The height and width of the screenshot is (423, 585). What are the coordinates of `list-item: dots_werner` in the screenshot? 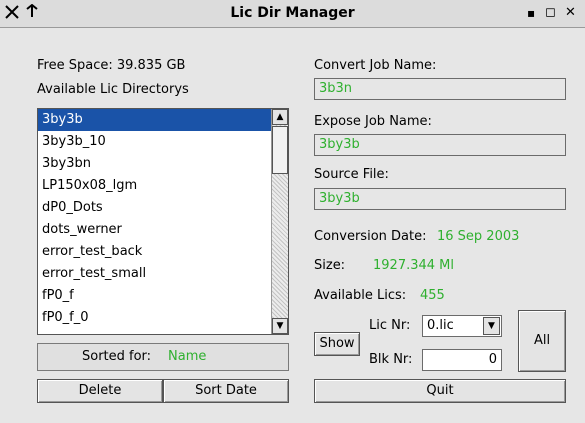 It's located at (154, 230).